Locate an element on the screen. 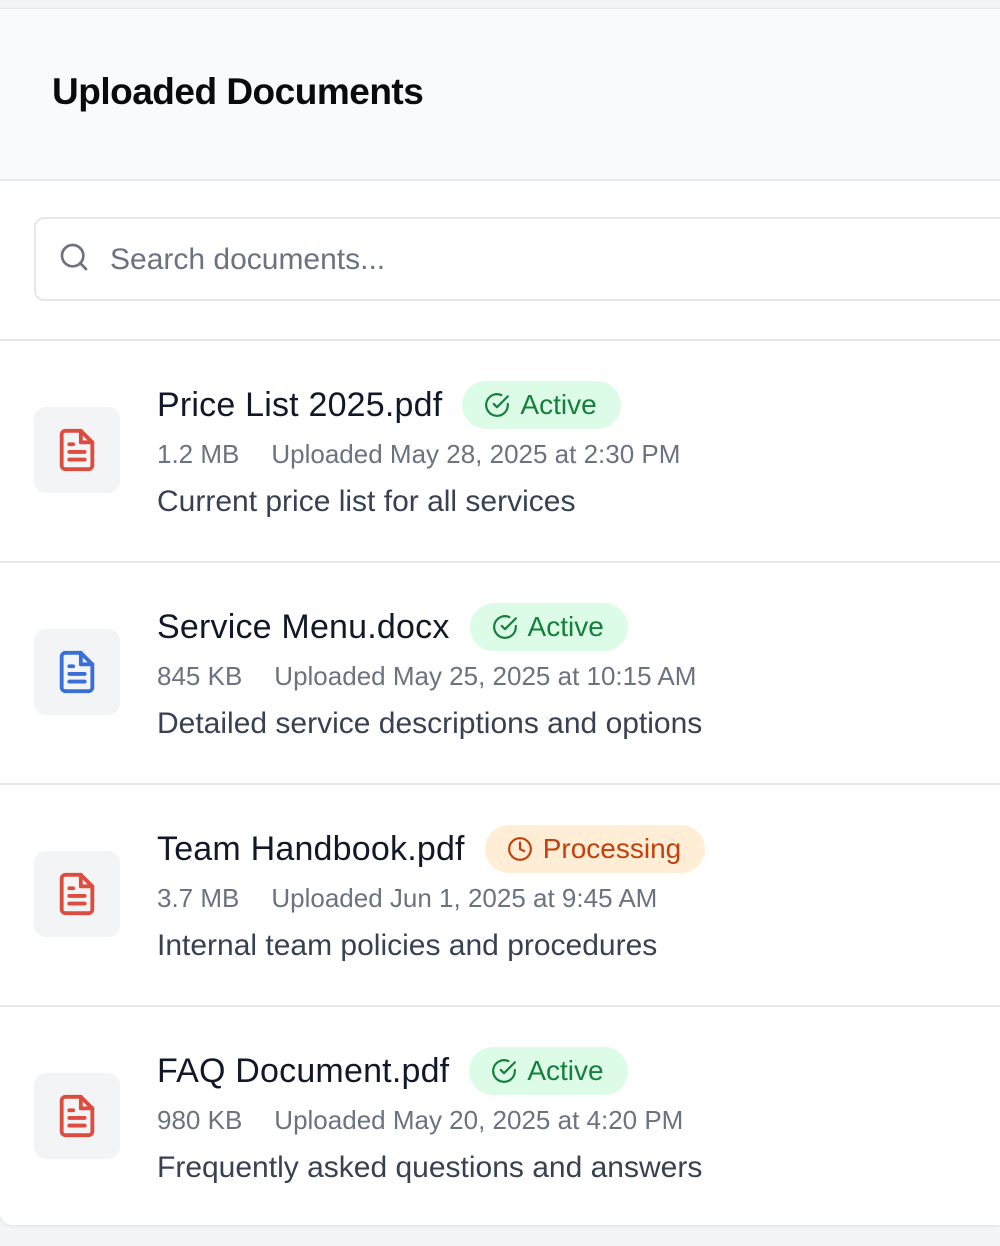  document-description: Frequently asked questions and answers is located at coordinates (430, 1167).